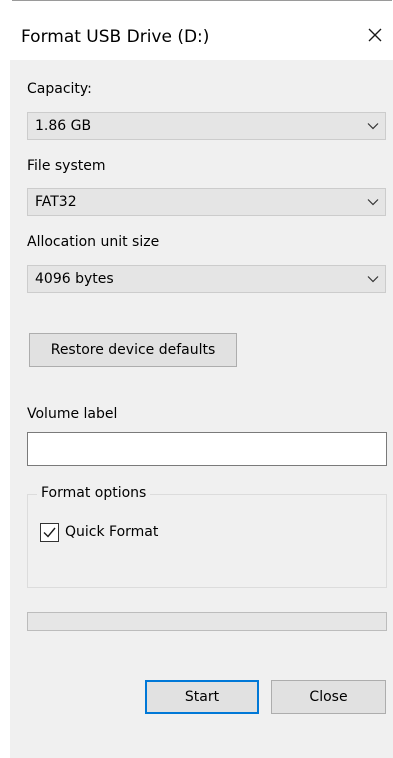 Image resolution: width=393 pixels, height=758 pixels. Describe the element at coordinates (72, 414) in the screenshot. I see `volume-label-label: Volume label` at that location.